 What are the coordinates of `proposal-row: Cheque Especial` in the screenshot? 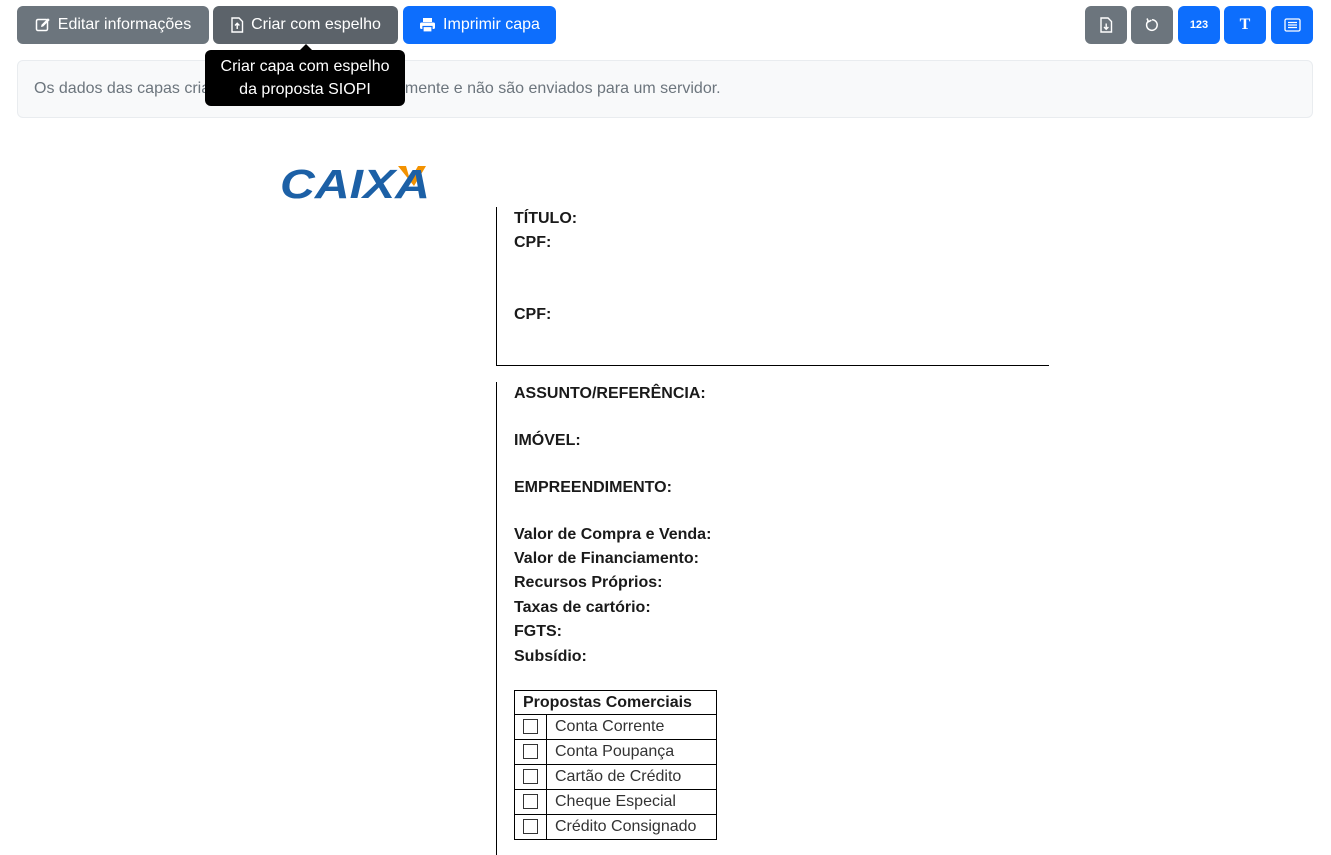 It's located at (615, 802).